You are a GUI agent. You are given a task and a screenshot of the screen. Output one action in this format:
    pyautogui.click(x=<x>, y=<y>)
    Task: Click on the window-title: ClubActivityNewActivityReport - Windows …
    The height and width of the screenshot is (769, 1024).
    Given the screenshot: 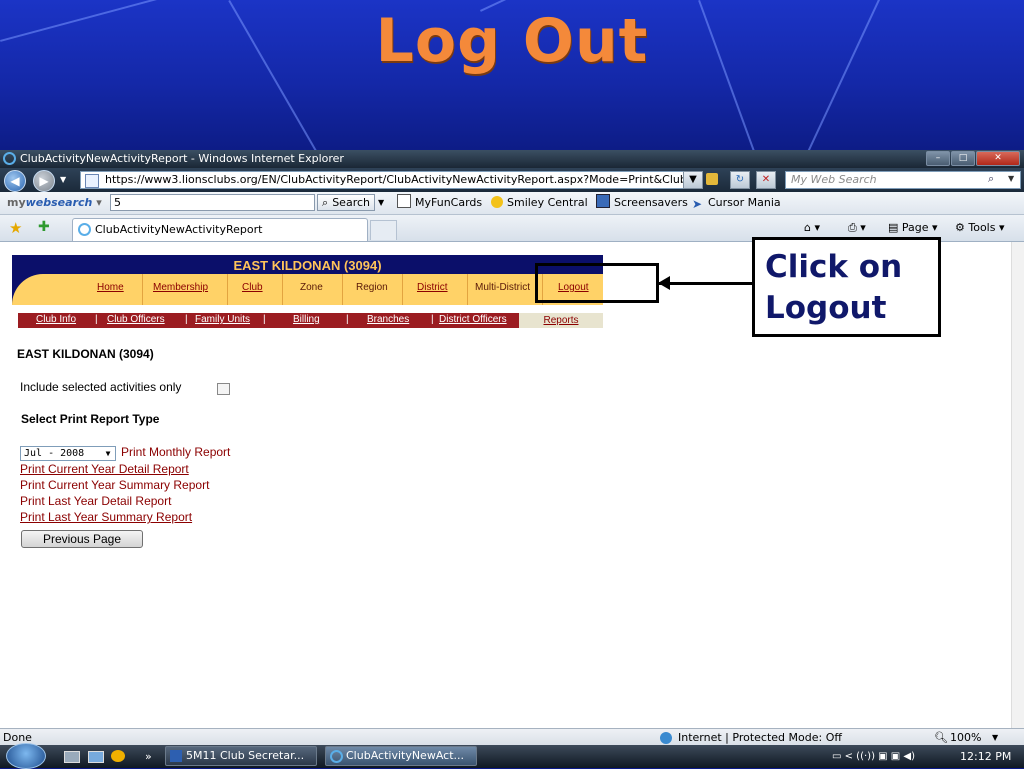 What is the action you would take?
    pyautogui.click(x=182, y=158)
    